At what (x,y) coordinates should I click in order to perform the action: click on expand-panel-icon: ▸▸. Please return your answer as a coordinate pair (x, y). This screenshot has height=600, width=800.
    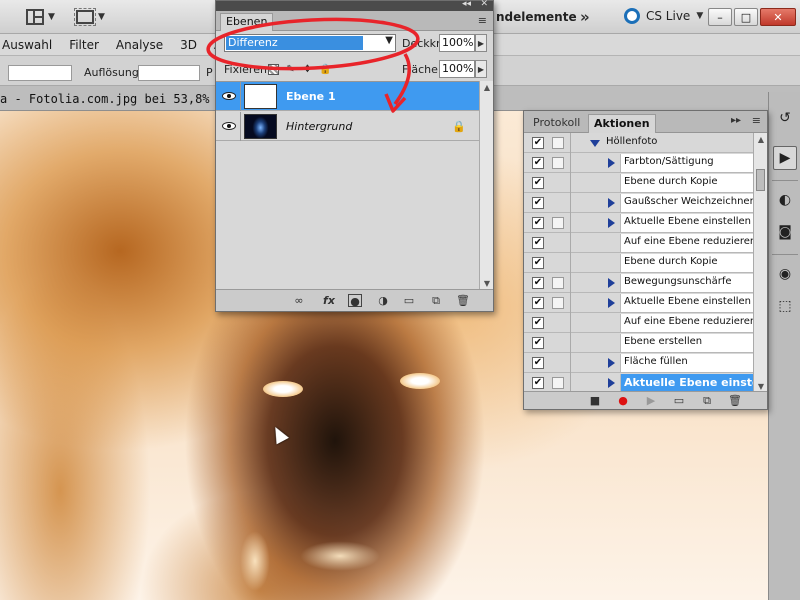
    Looking at the image, I should click on (736, 120).